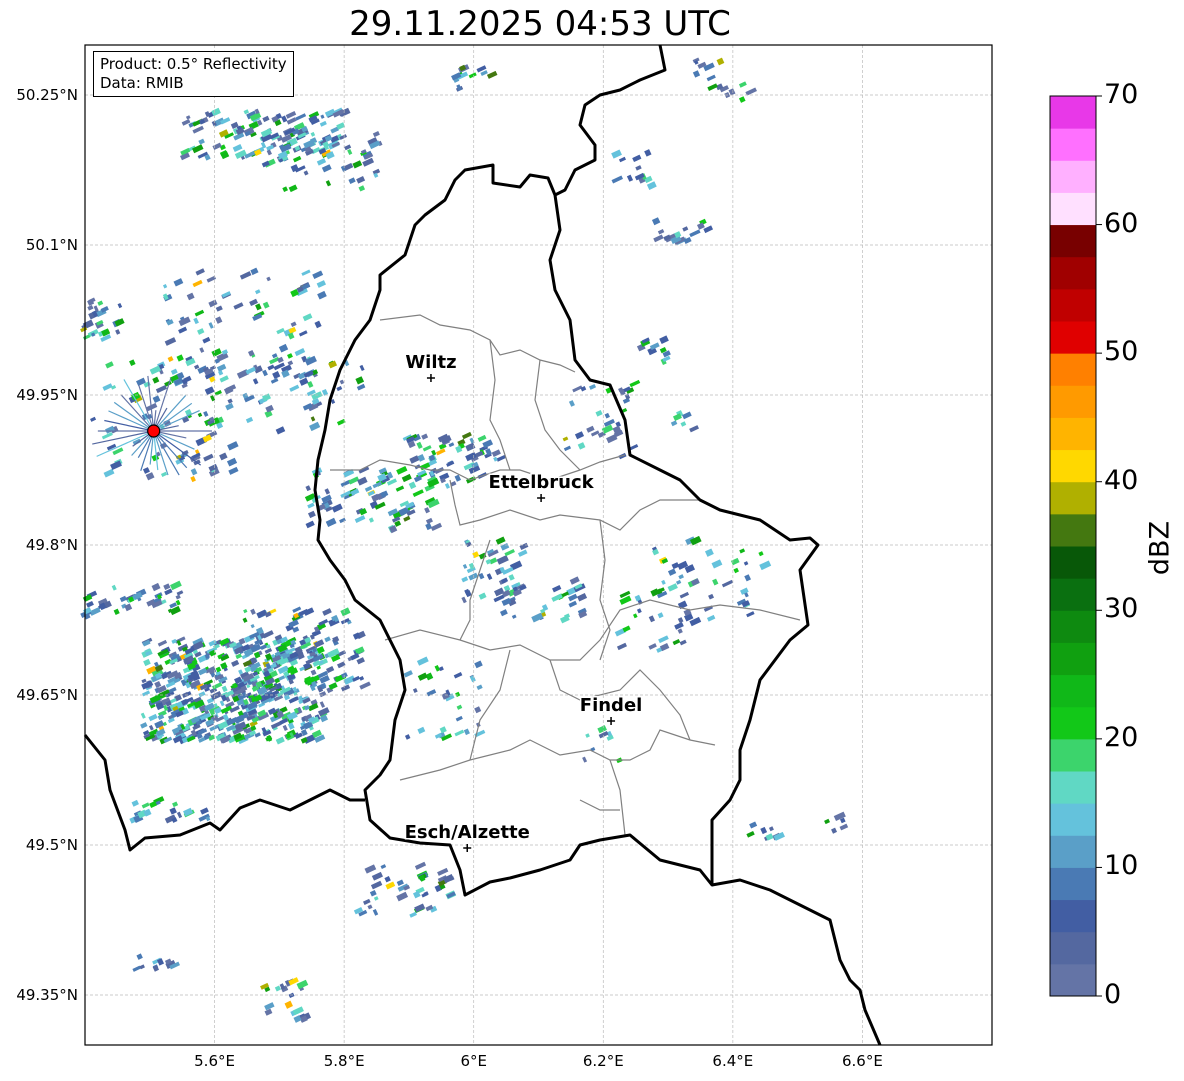 This screenshot has width=1184, height=1081. I want to click on colorbar-tick-label: 30, so click(1121, 609).